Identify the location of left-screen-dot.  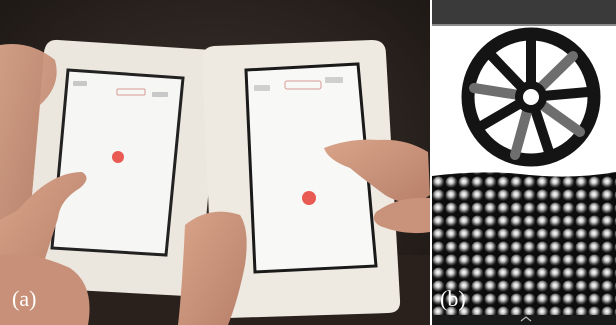
(118, 157).